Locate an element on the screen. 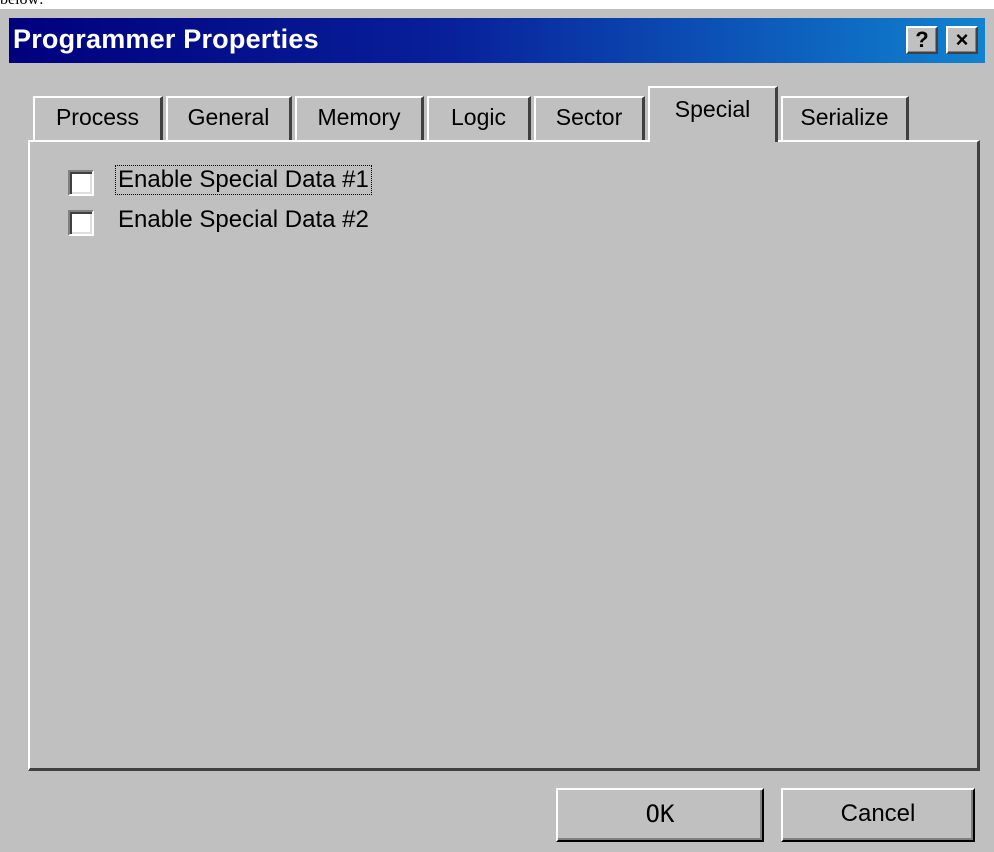  window-title: Programmer Properties is located at coordinates (166, 39).